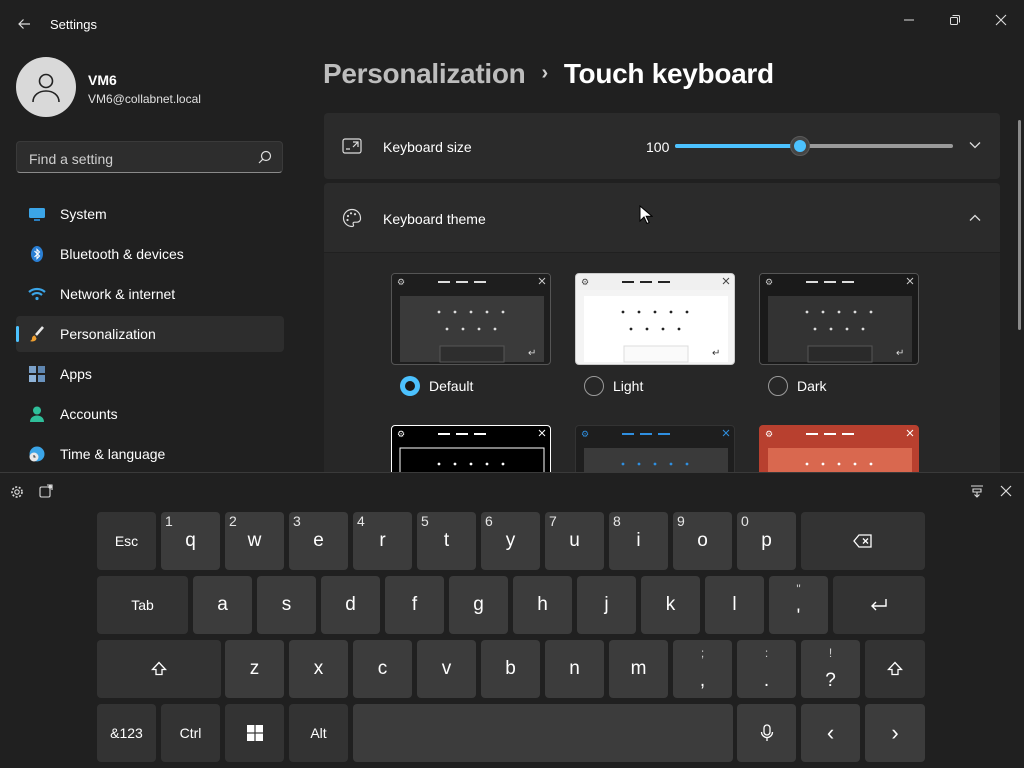  What do you see at coordinates (812, 386) in the screenshot?
I see `theme-option-label: Dark` at bounding box center [812, 386].